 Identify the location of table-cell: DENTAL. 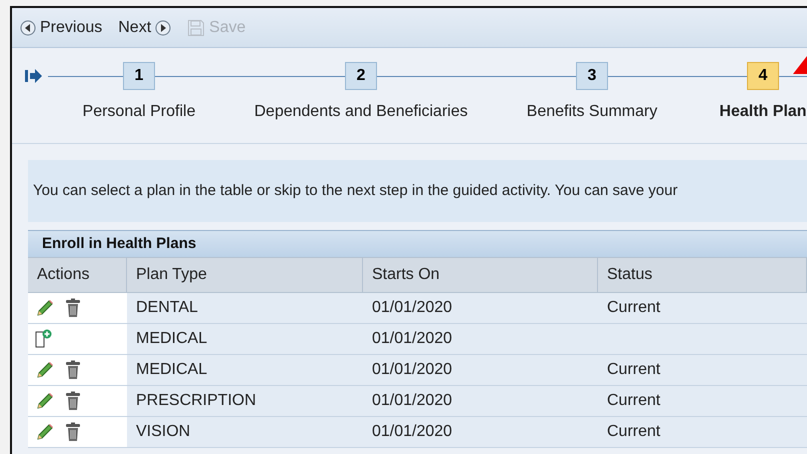
(245, 308).